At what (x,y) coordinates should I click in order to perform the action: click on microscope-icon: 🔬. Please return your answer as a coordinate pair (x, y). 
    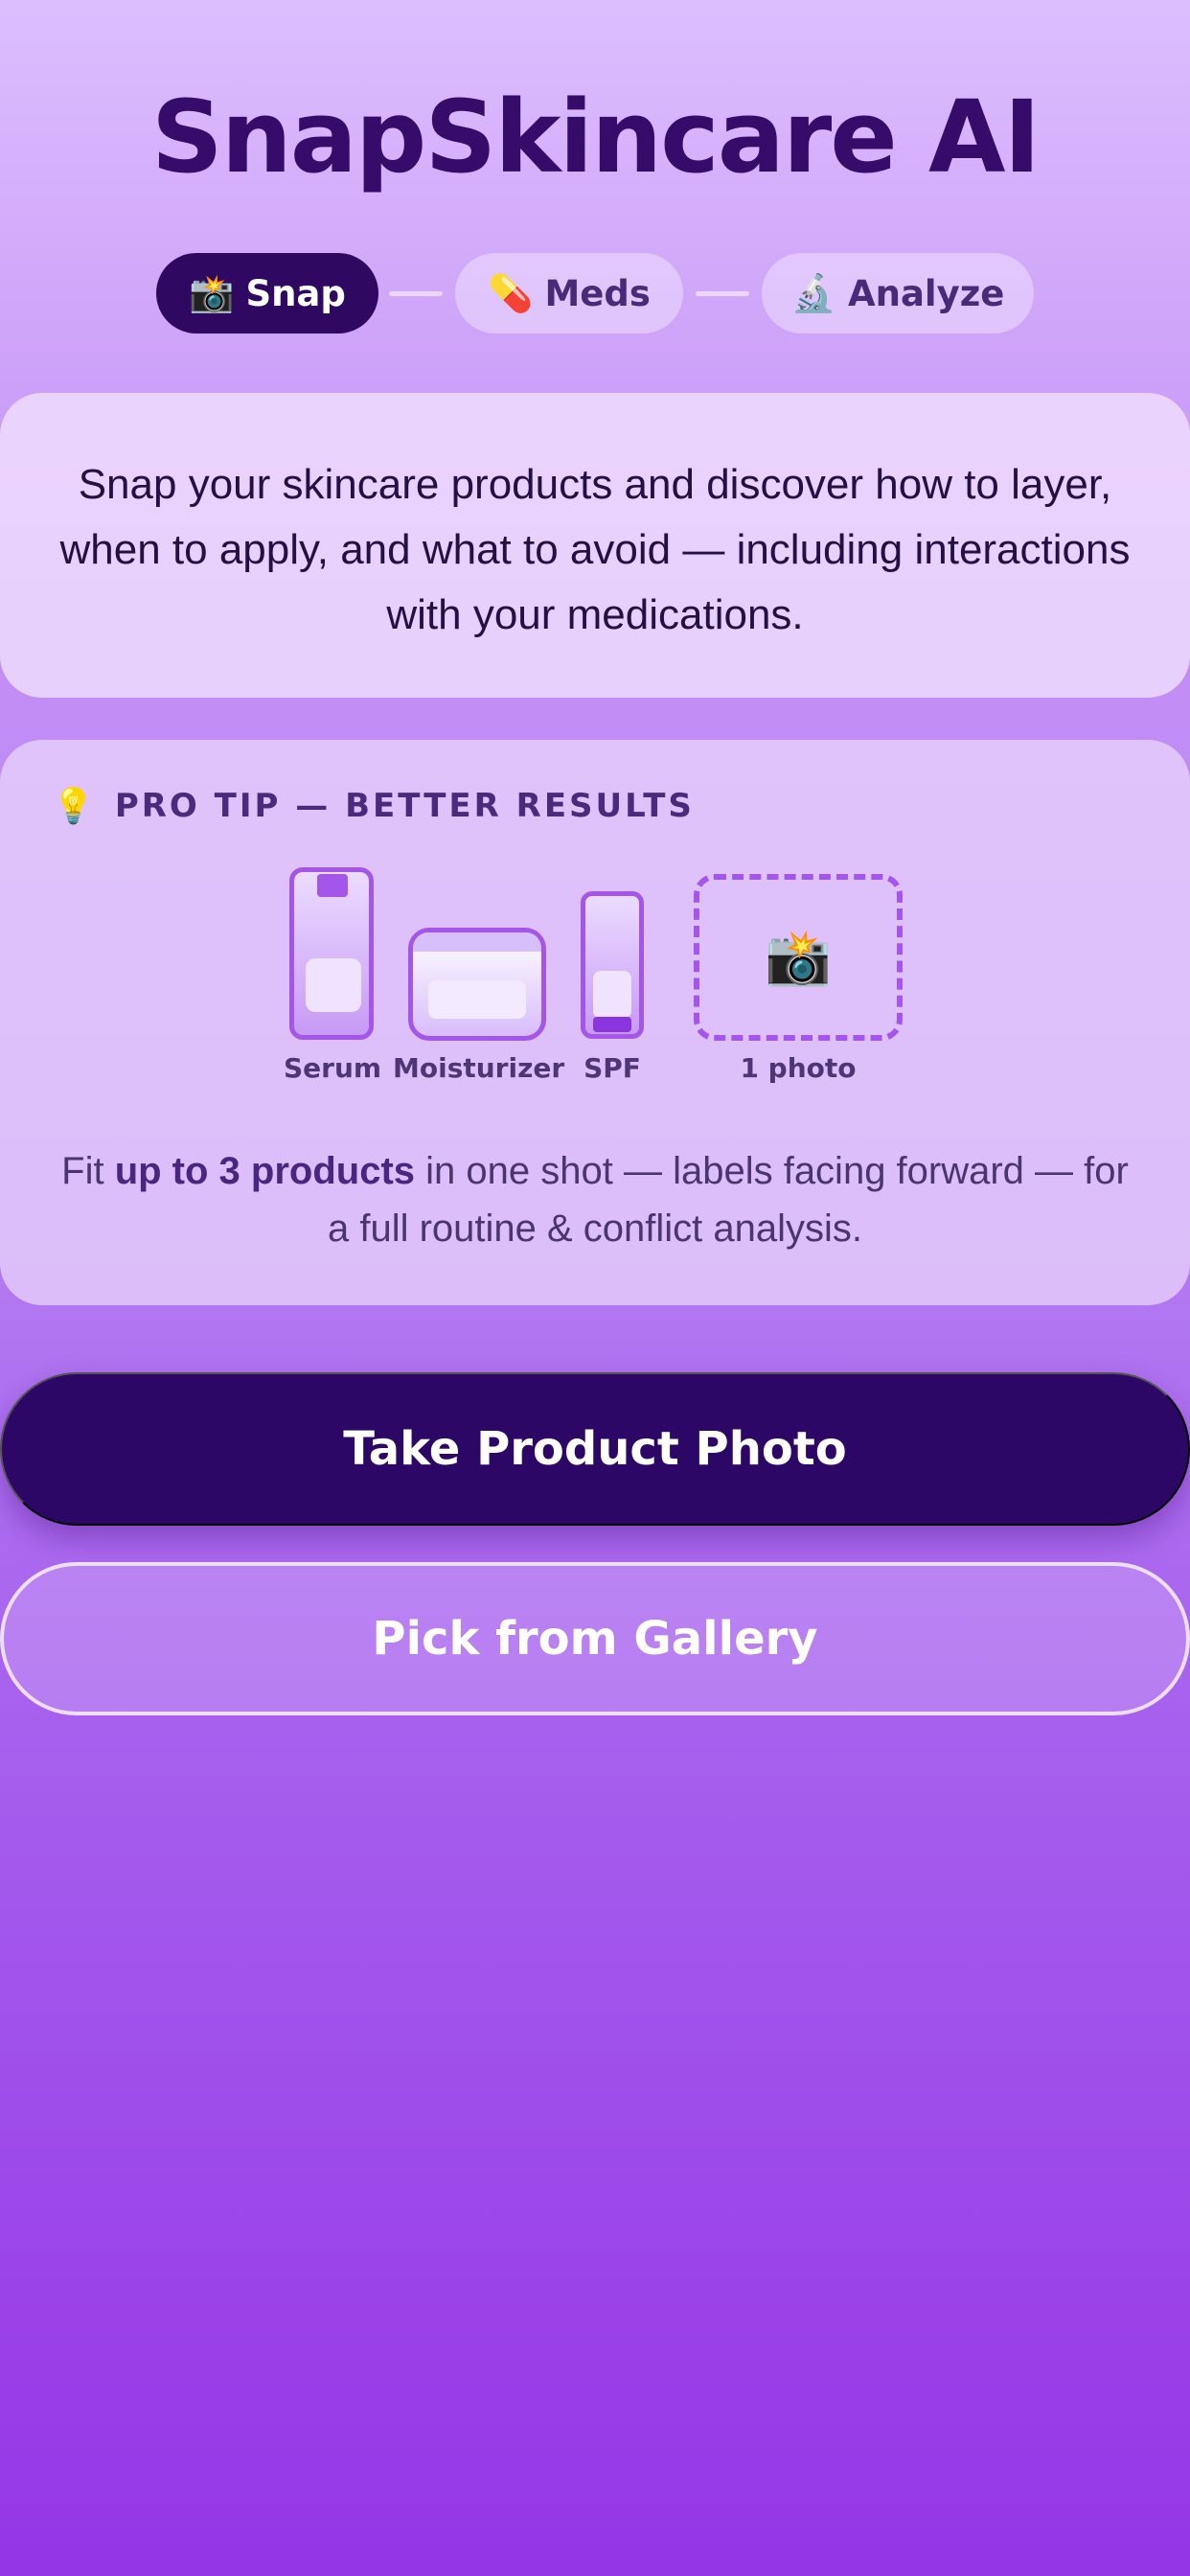
    Looking at the image, I should click on (813, 293).